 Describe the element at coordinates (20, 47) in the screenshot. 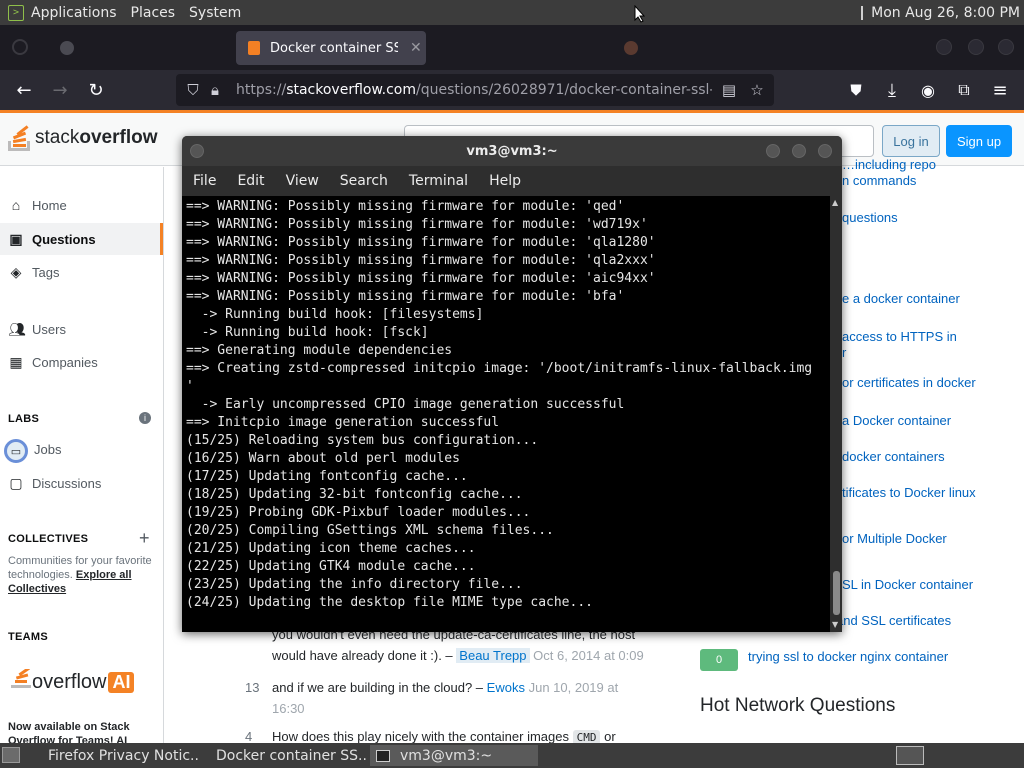

I see `tab-overview-icon` at that location.